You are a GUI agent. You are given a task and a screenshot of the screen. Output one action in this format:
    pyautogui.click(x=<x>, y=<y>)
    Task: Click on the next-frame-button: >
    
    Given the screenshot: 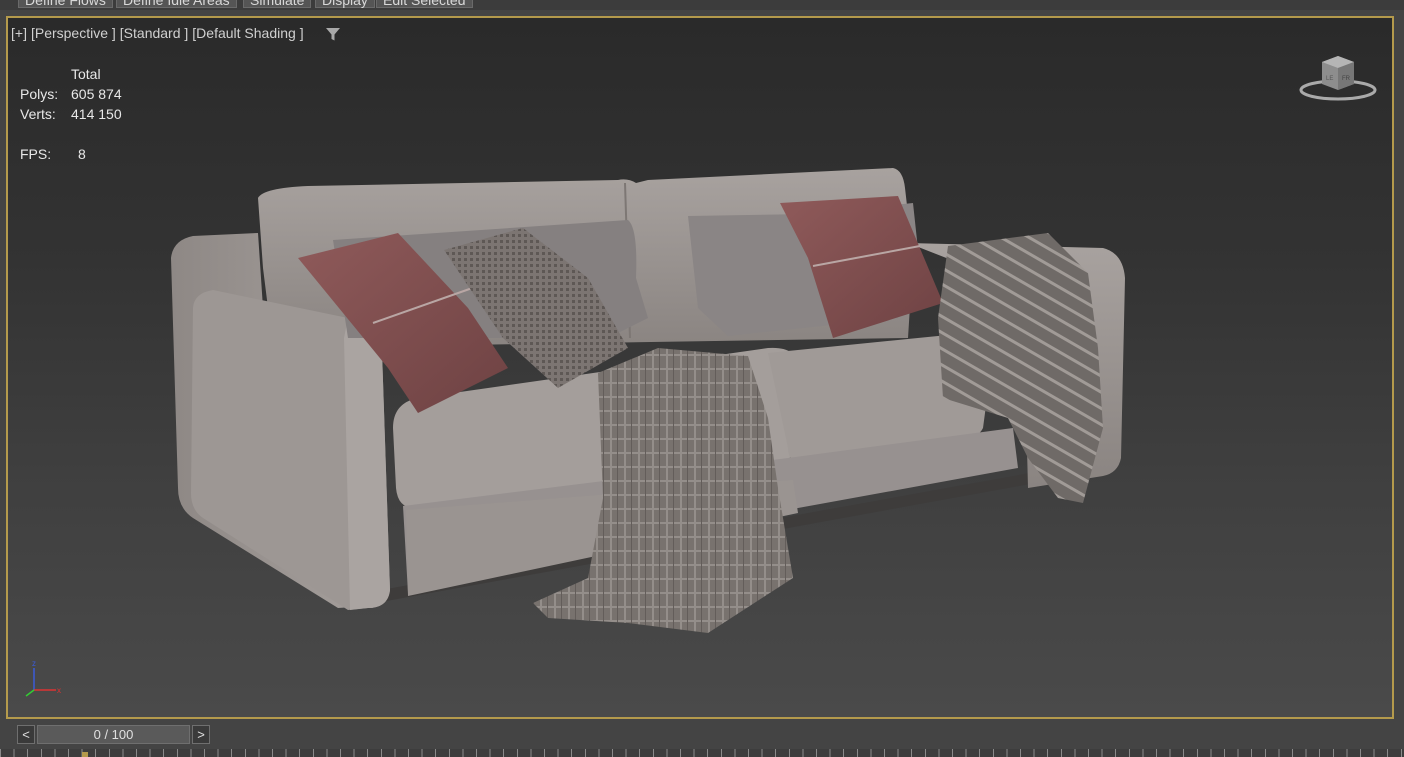 What is the action you would take?
    pyautogui.click(x=201, y=734)
    